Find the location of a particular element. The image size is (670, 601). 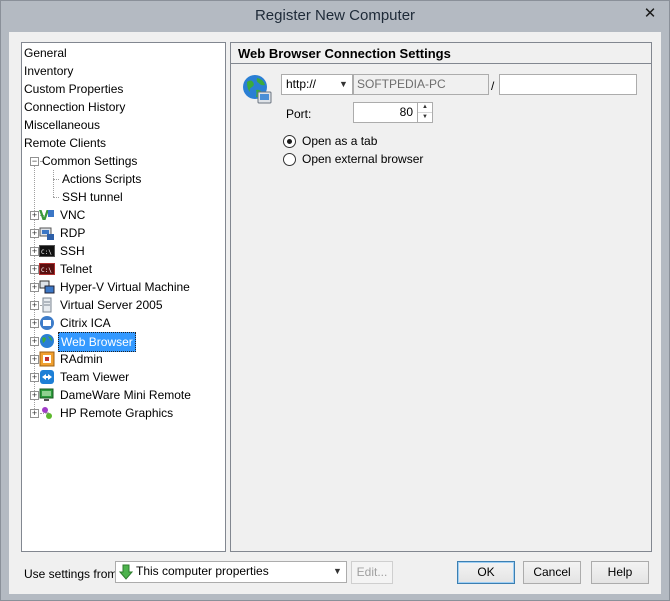

tree-item-label: Miscellaneous is located at coordinates (62, 125).